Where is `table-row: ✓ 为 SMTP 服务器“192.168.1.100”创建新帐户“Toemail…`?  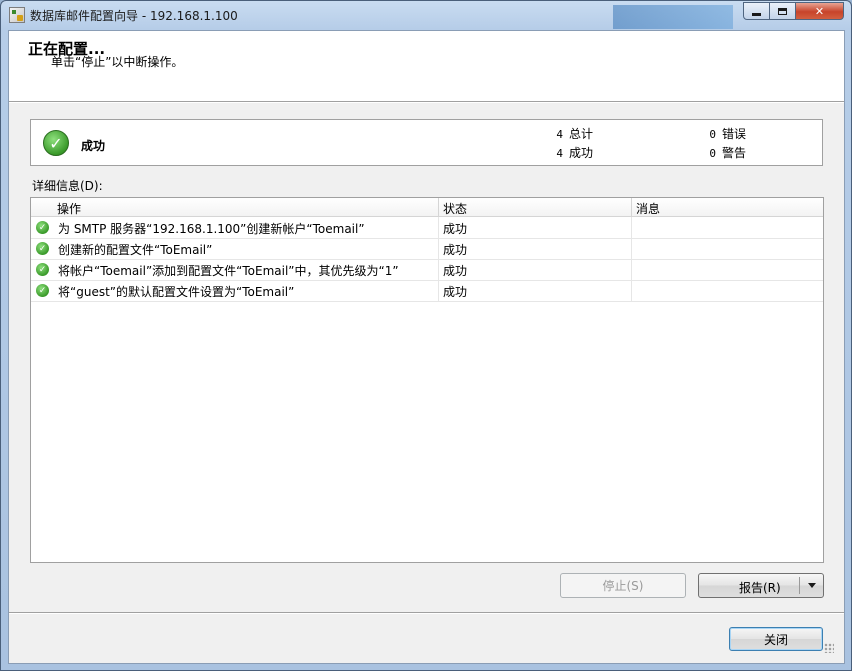
table-row: ✓ 为 SMTP 服务器“192.168.1.100”创建新帐户“Toemail… is located at coordinates (427, 228).